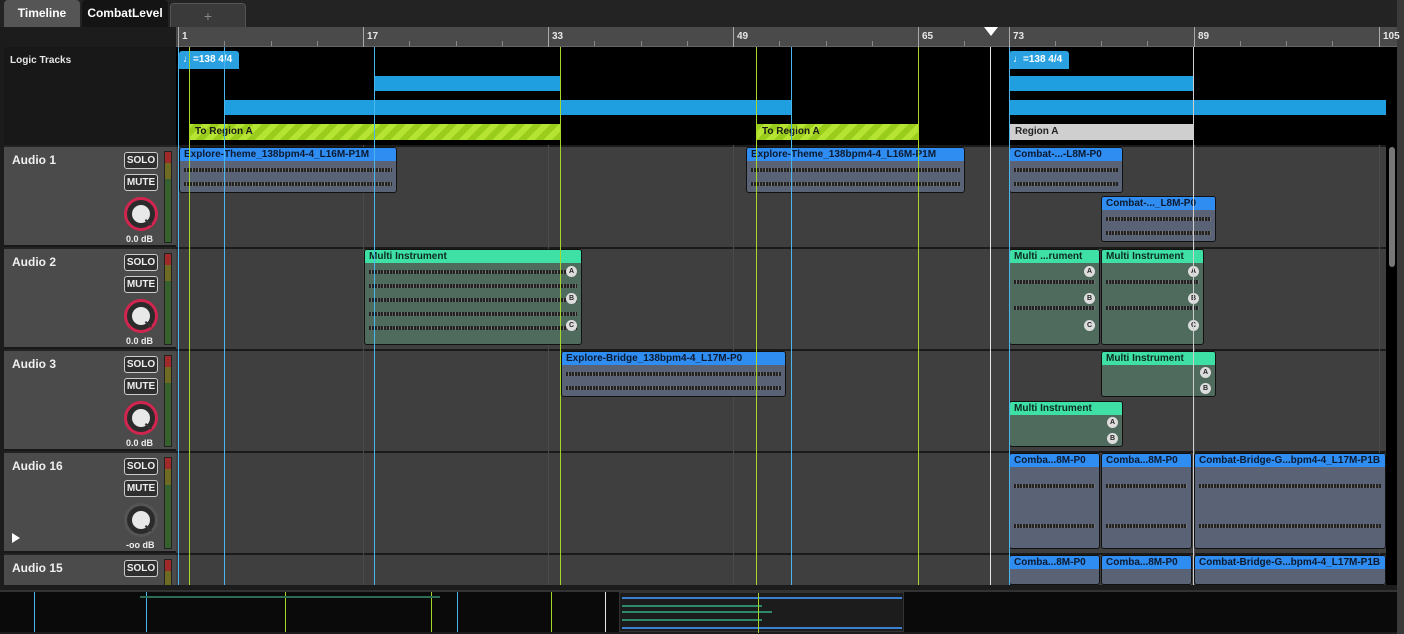  Describe the element at coordinates (837, 132) in the screenshot. I see `region-marker: To Region A` at that location.